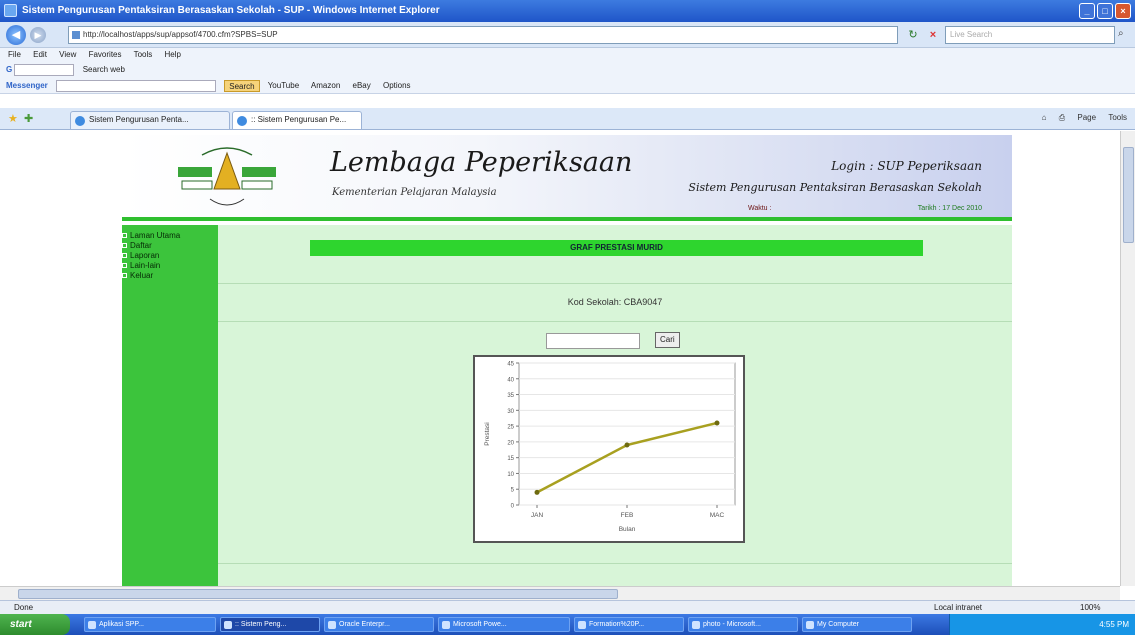 The width and height of the screenshot is (1135, 635). Describe the element at coordinates (760, 208) in the screenshot. I see `time-label: Waktu :` at that location.